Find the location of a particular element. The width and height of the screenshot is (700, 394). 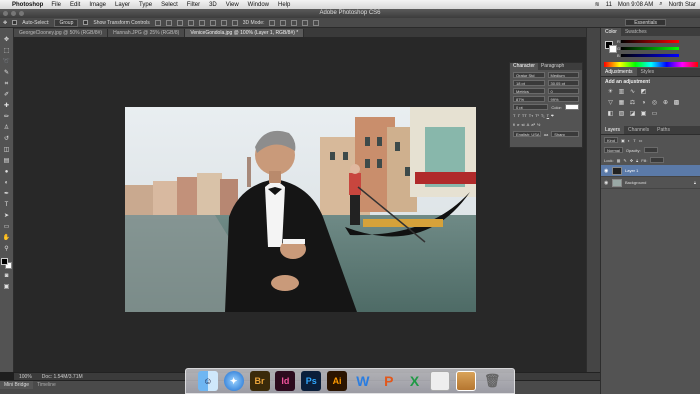

lock-image-icon: ✎ is located at coordinates (624, 160).